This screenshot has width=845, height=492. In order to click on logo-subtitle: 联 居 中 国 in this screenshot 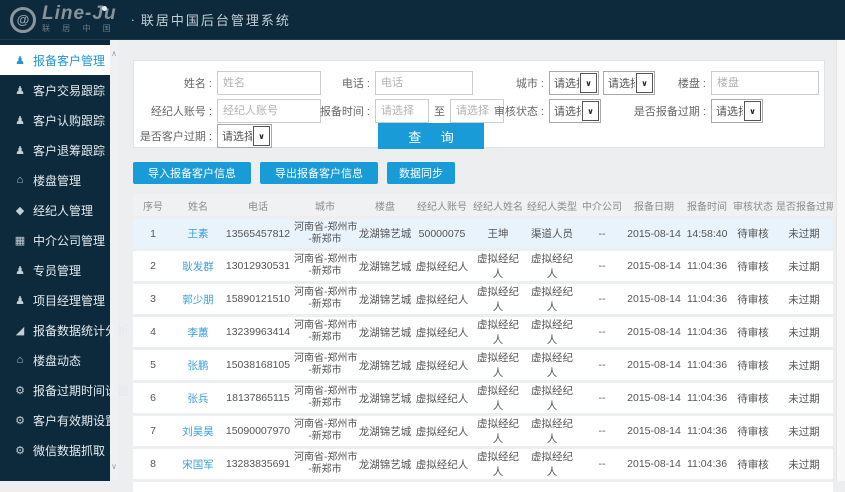, I will do `click(79, 28)`.